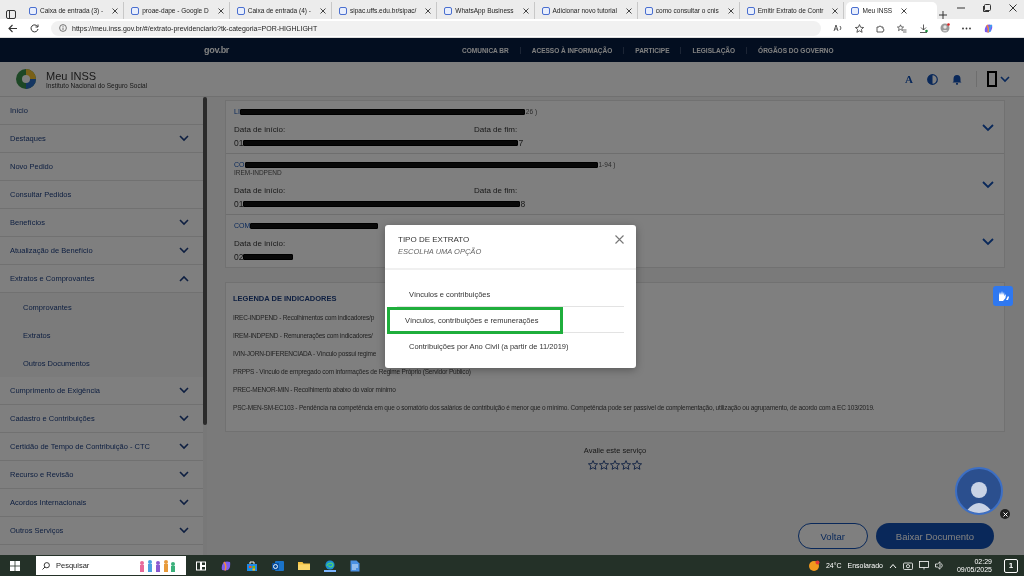 The width and height of the screenshot is (1024, 576). I want to click on contrast-icon, so click(932, 79).